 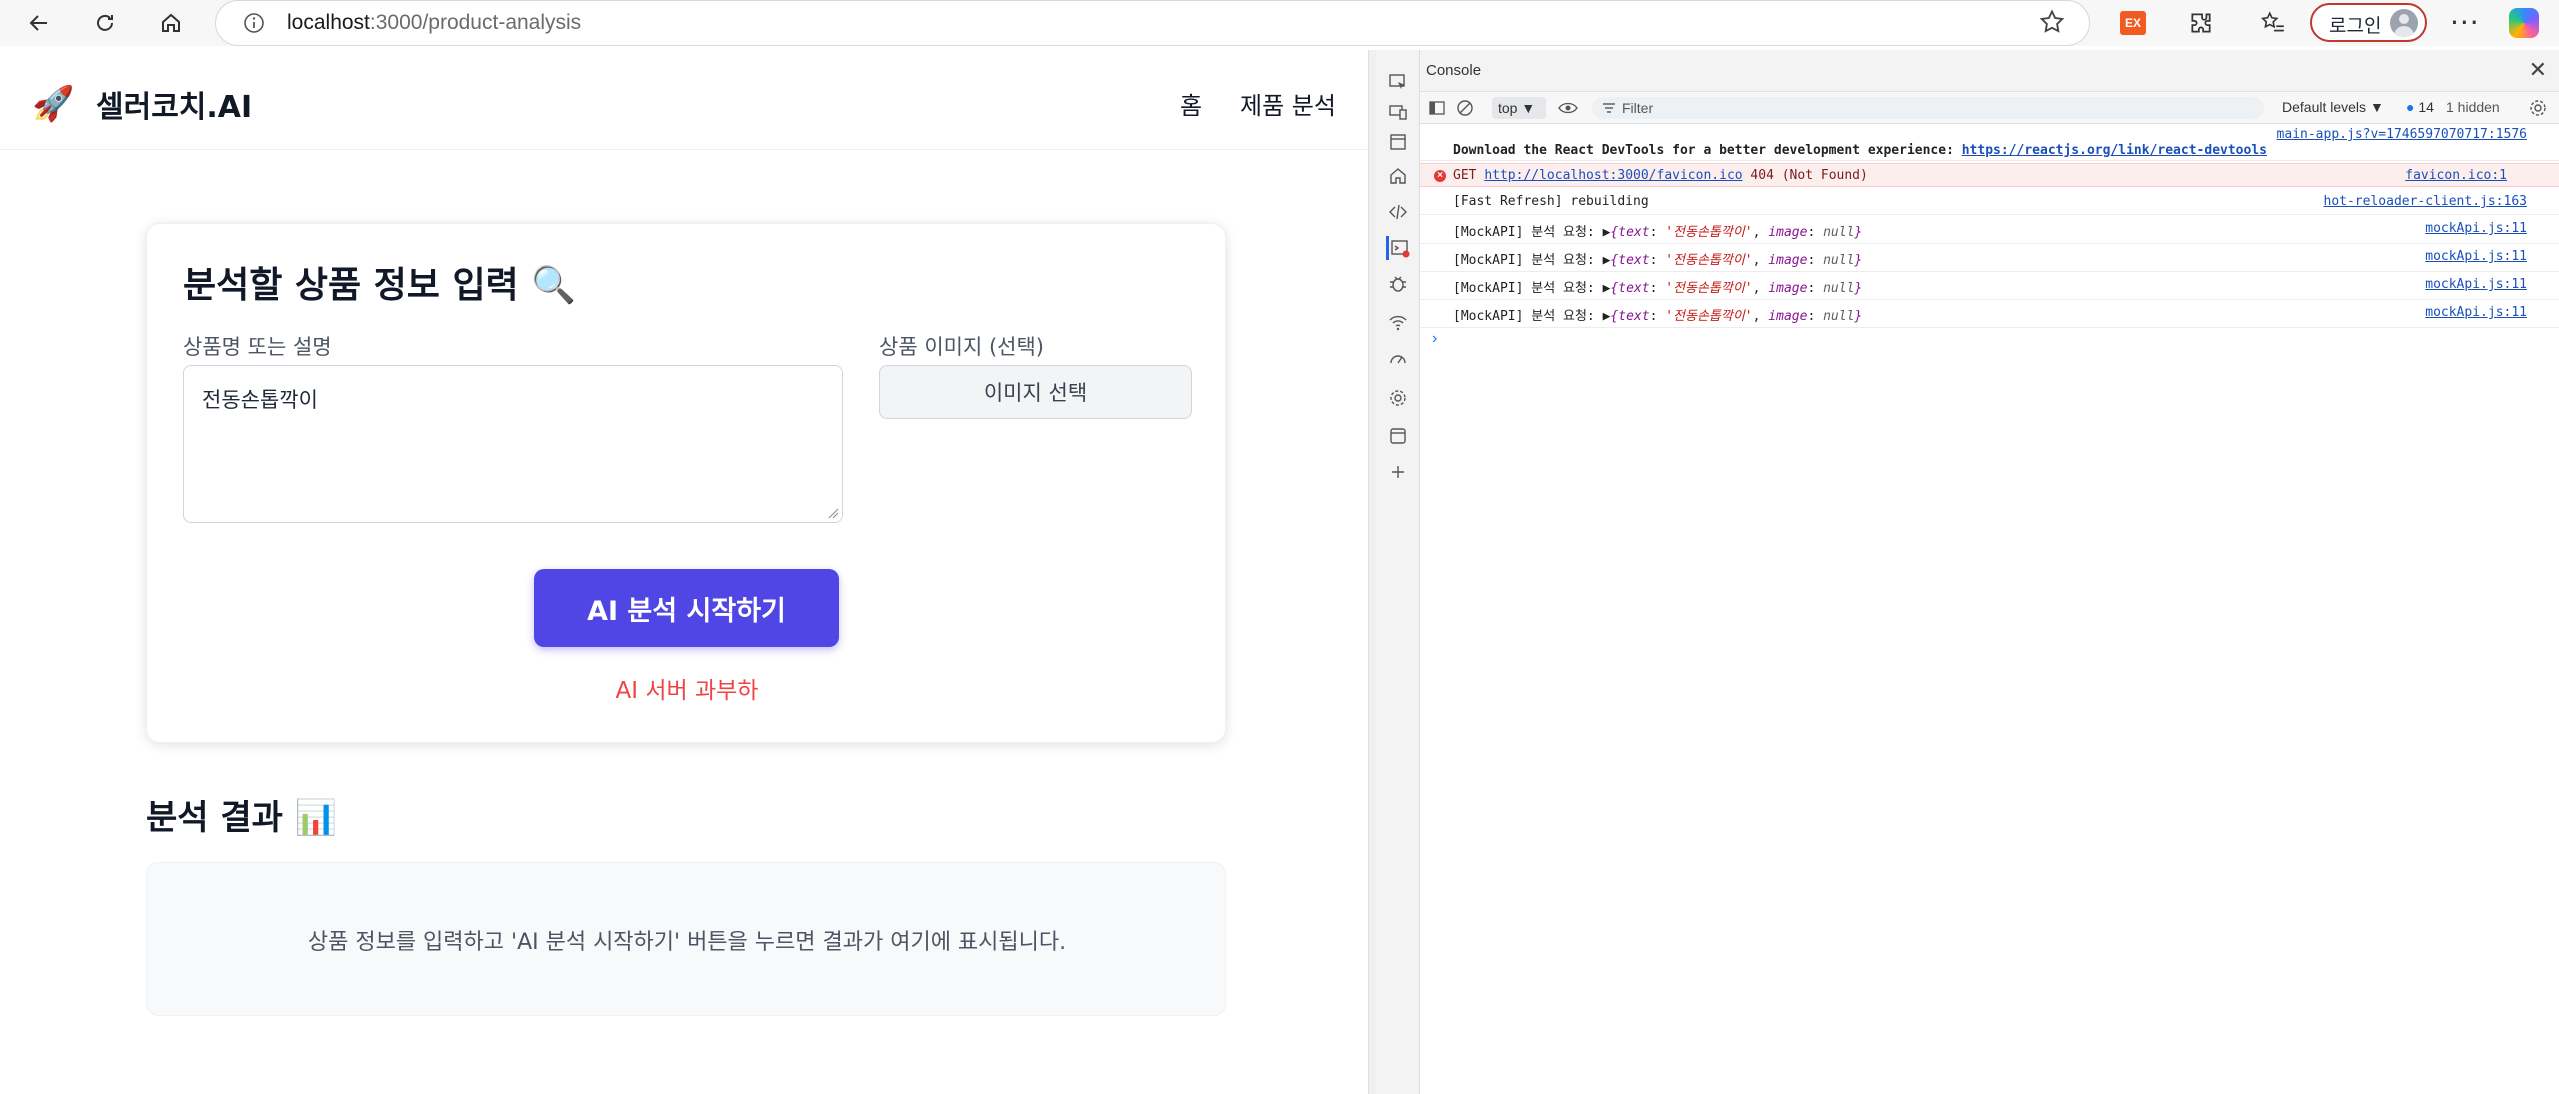 I want to click on filter-placeholder: Filter, so click(x=1638, y=108).